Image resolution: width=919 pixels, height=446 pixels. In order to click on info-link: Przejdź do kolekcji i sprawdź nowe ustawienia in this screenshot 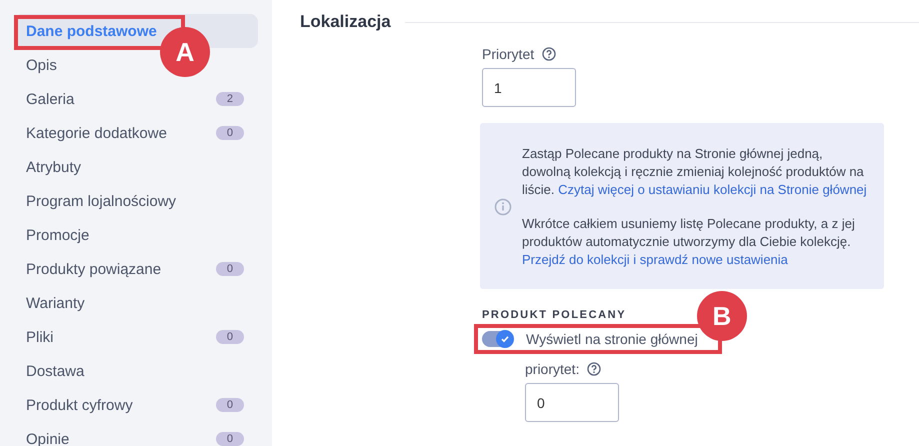, I will do `click(655, 259)`.